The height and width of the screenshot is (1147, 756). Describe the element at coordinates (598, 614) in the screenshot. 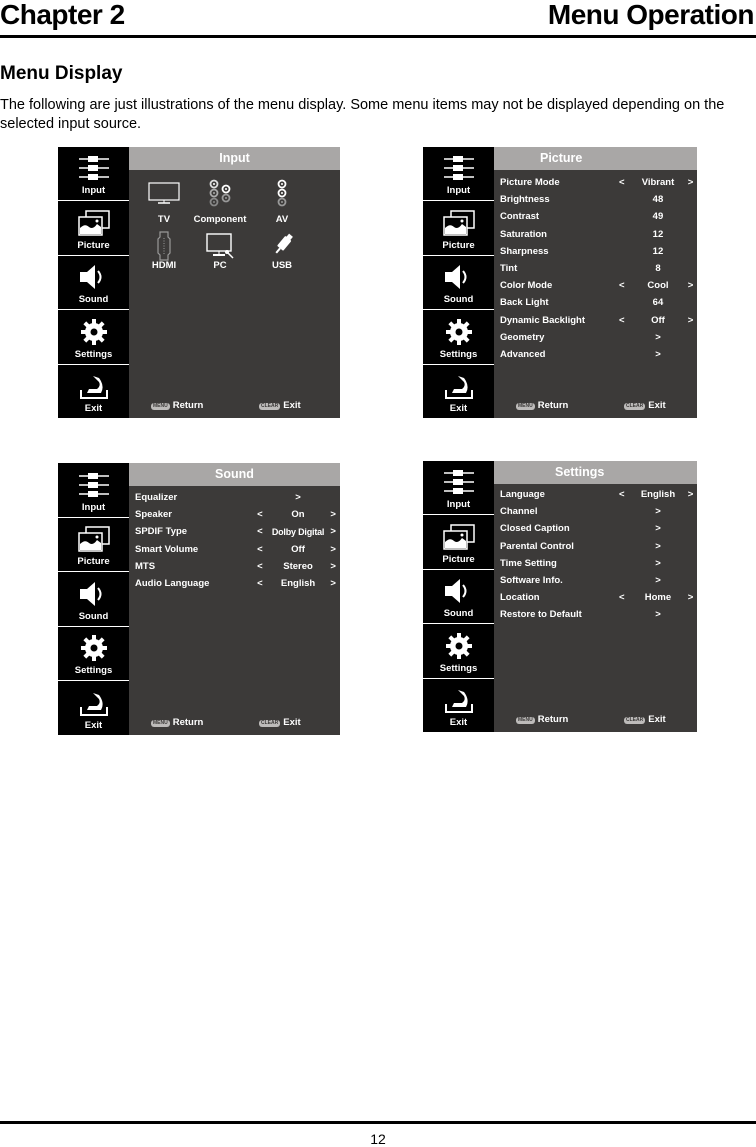

I see `menu-row-restore-to-default: Restore to Default >` at that location.